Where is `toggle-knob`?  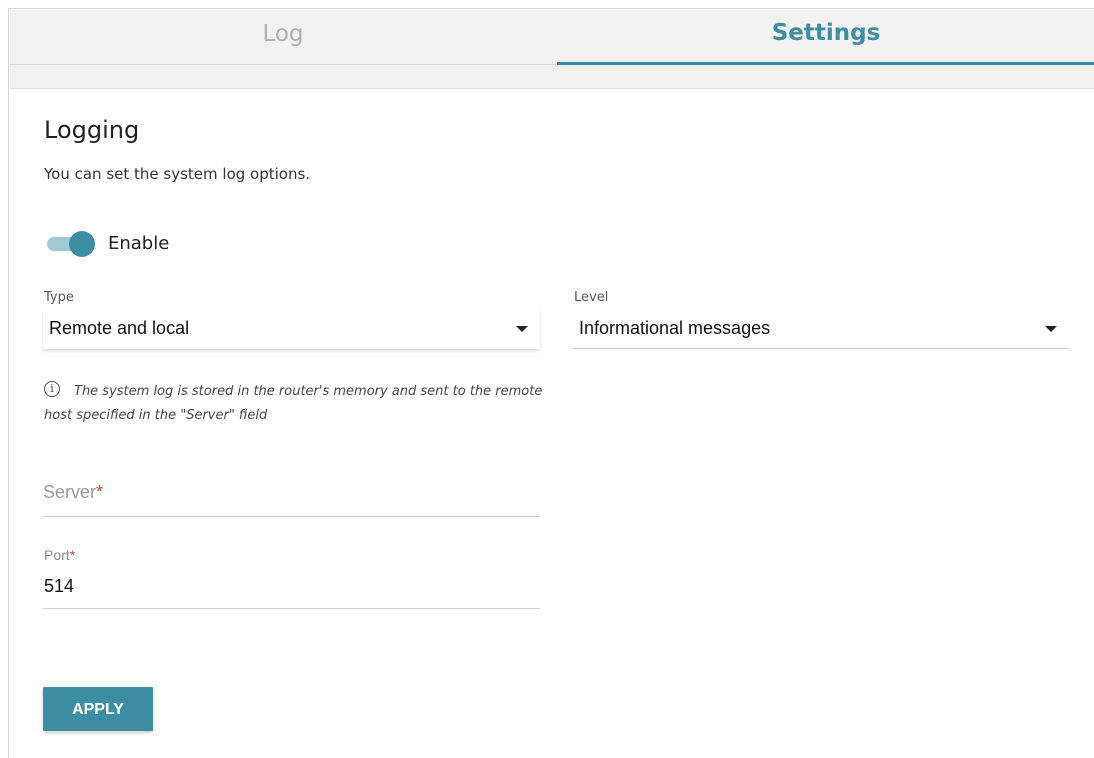
toggle-knob is located at coordinates (82, 244).